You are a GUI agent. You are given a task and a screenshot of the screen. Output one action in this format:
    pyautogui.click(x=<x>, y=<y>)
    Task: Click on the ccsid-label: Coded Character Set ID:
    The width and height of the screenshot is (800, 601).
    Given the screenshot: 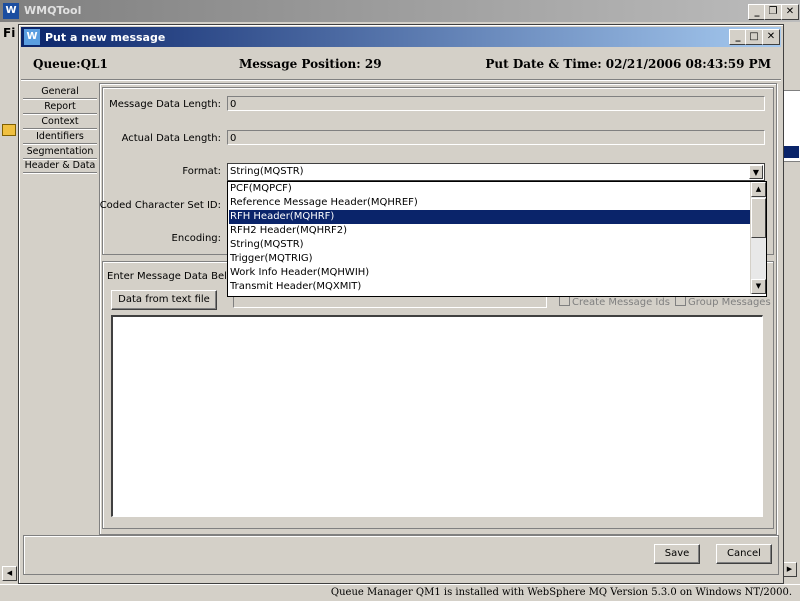 What is the action you would take?
    pyautogui.click(x=160, y=205)
    